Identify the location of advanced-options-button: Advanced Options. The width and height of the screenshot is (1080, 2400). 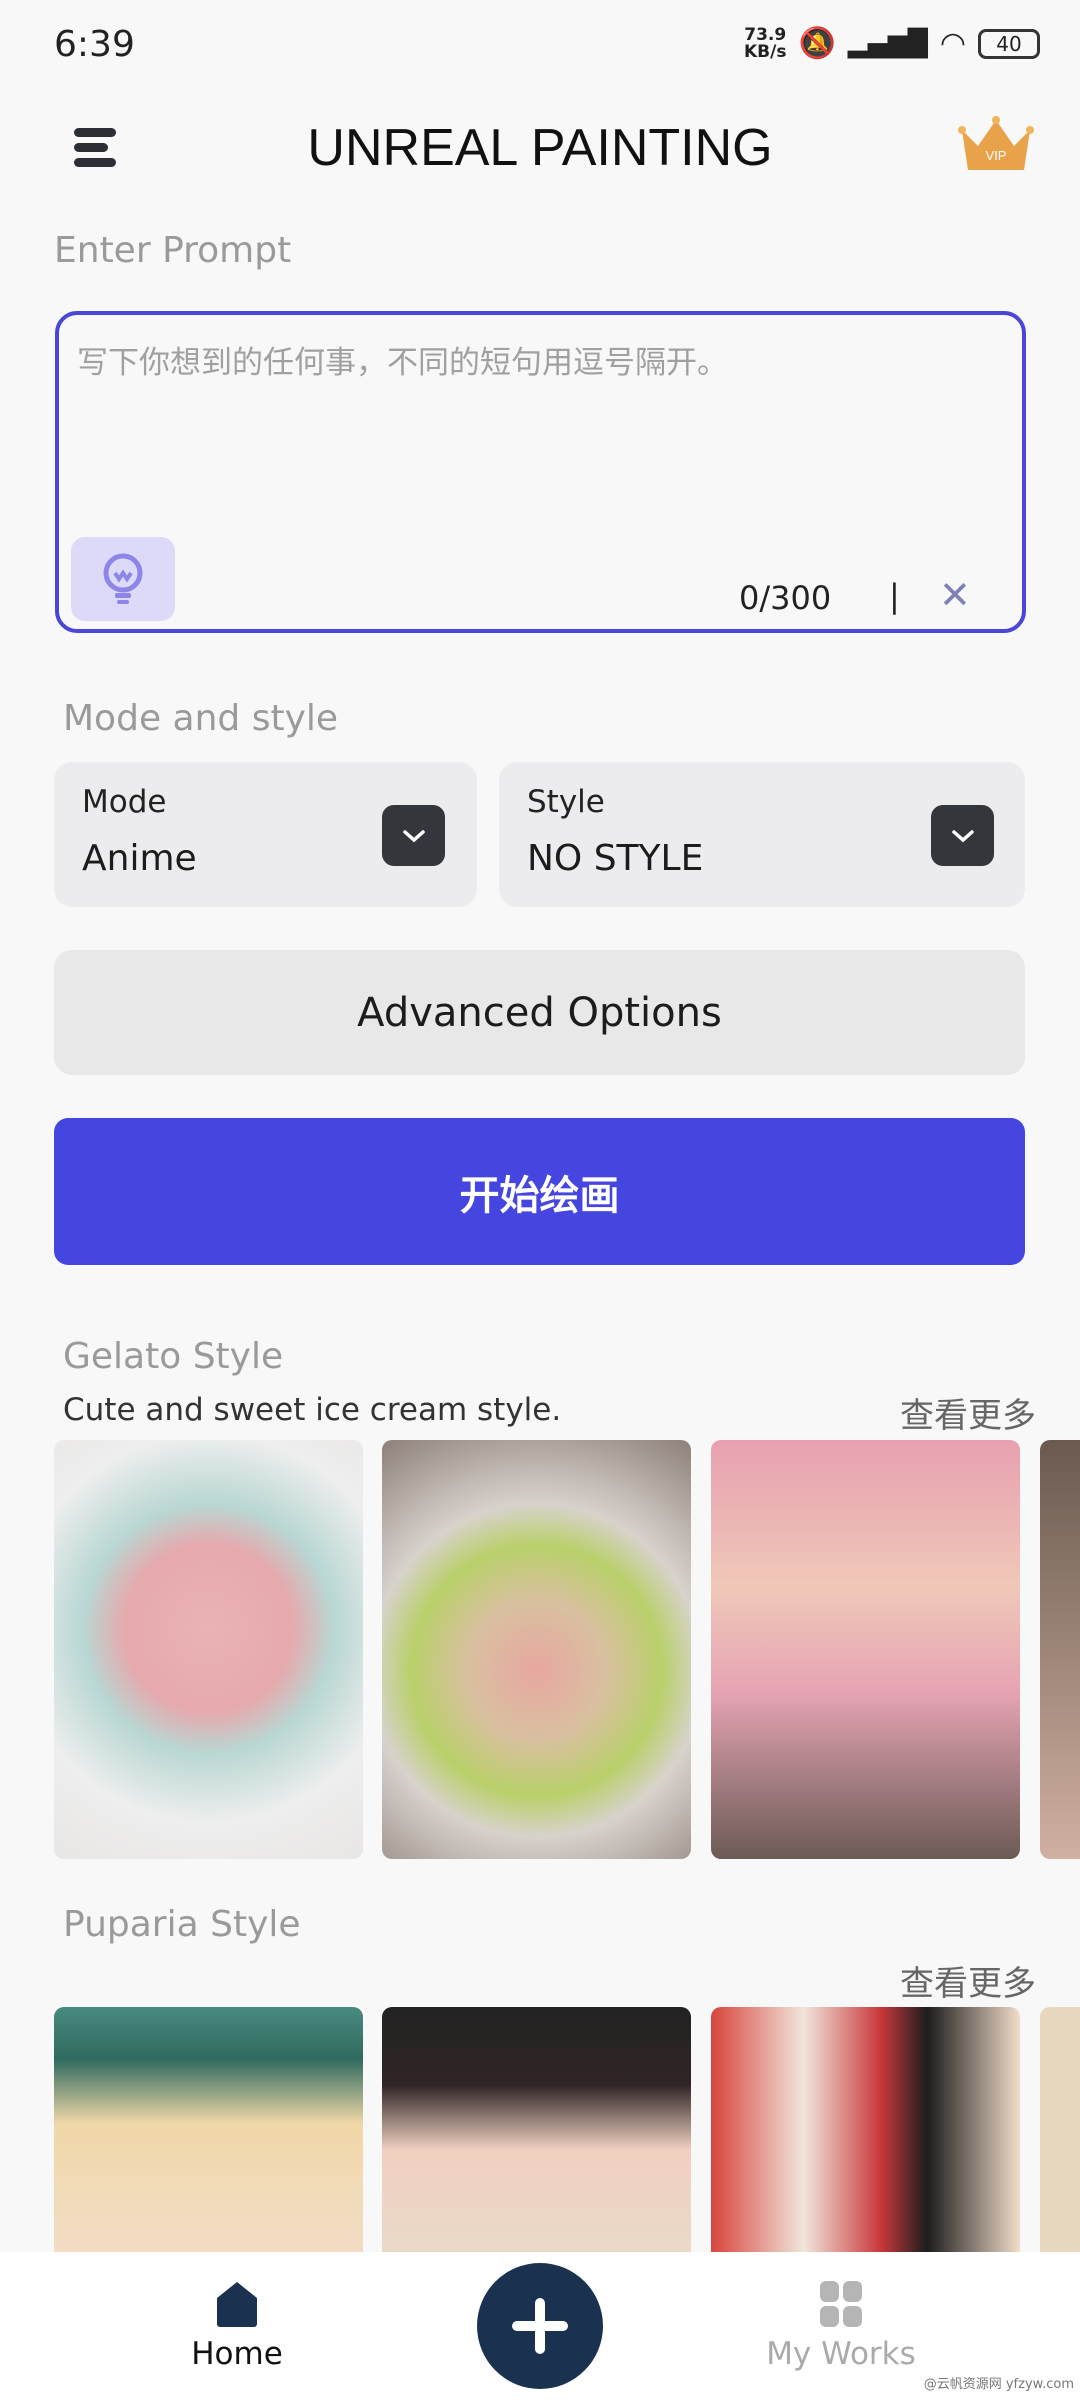
(539, 1012).